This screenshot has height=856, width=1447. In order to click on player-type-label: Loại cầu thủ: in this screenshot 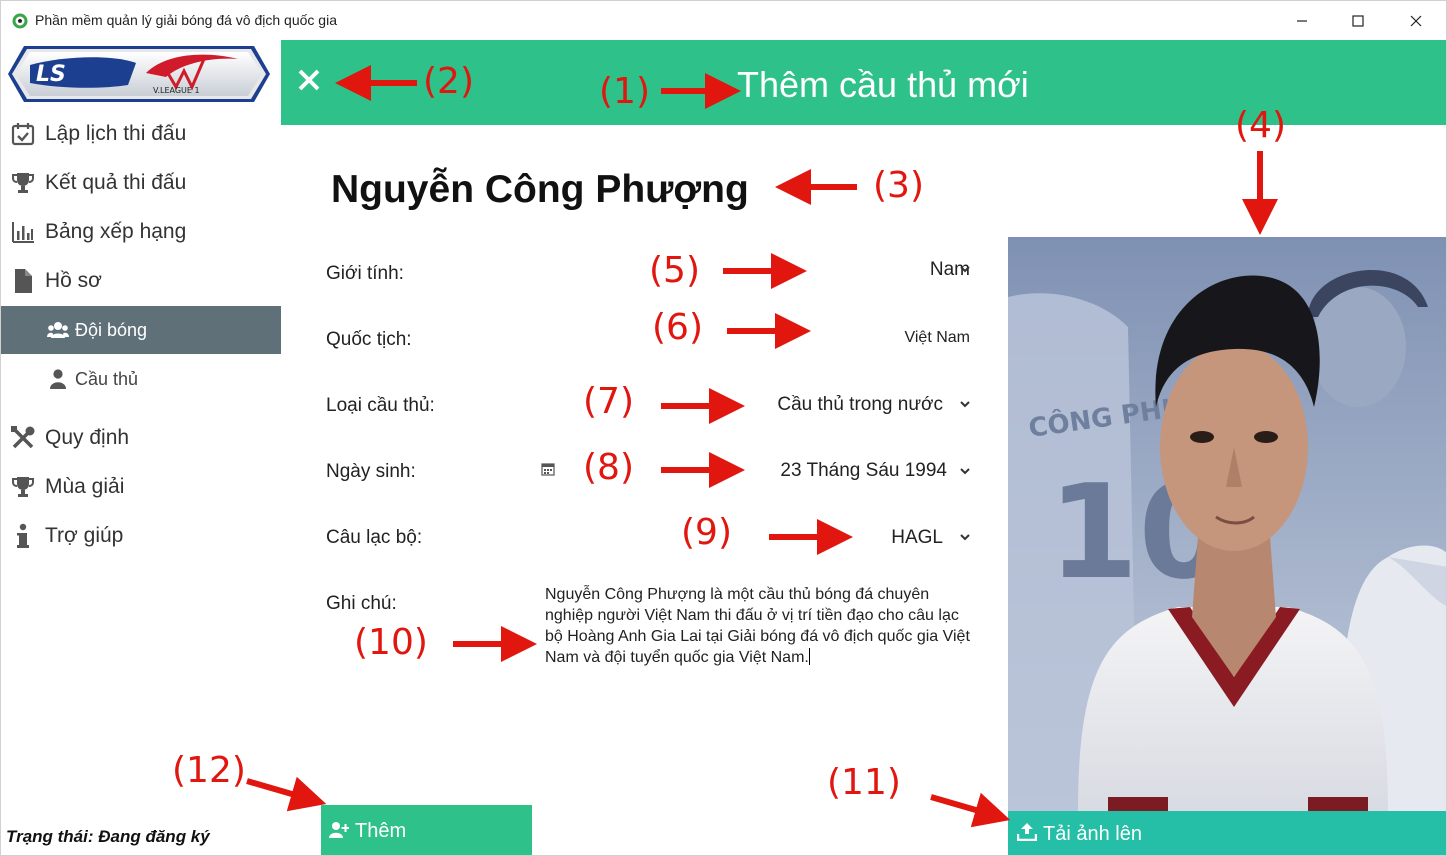, I will do `click(380, 405)`.